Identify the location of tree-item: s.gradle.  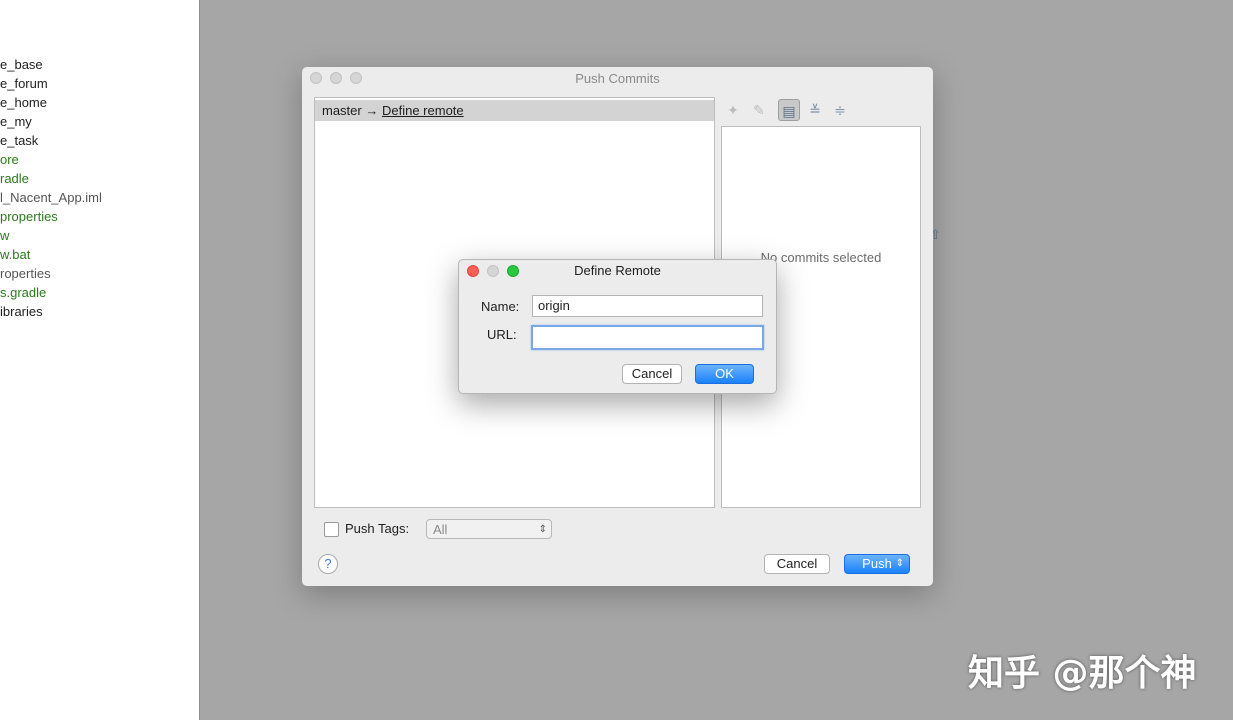
(23, 292).